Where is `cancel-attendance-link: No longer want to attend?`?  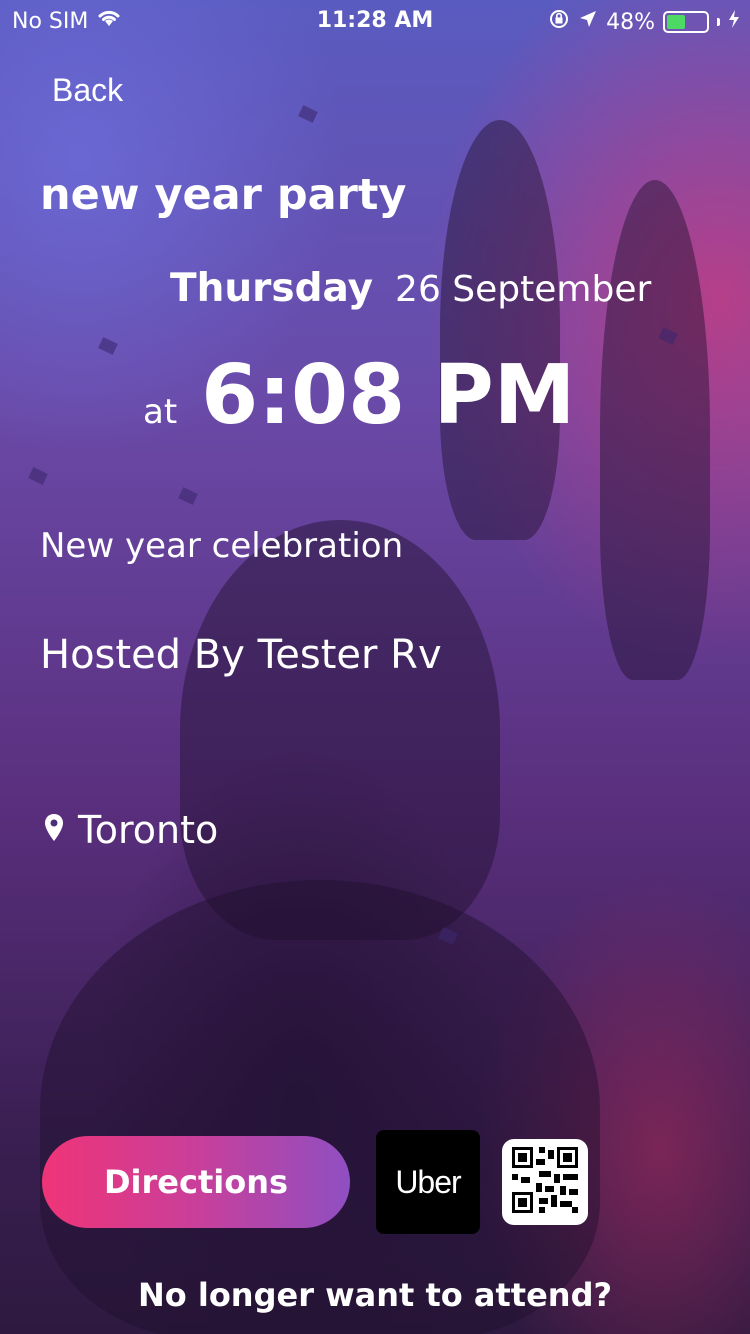 cancel-attendance-link: No longer want to attend? is located at coordinates (375, 1295).